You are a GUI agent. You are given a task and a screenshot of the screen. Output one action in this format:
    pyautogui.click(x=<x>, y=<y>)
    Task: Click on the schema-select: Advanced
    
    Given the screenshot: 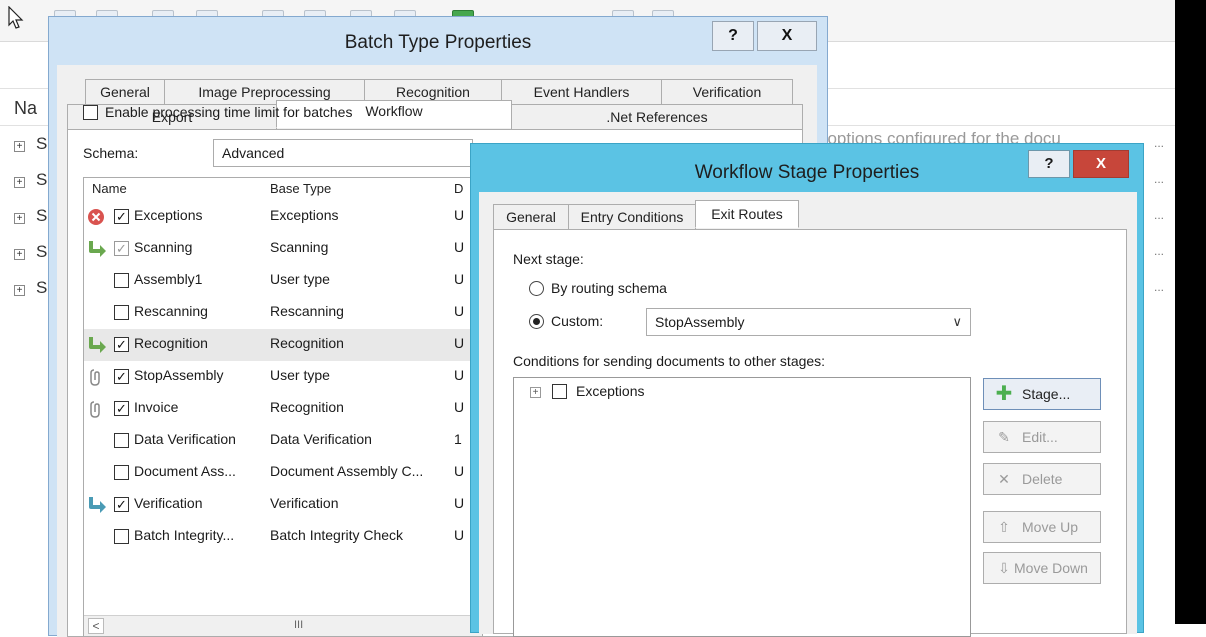 What is the action you would take?
    pyautogui.click(x=343, y=153)
    